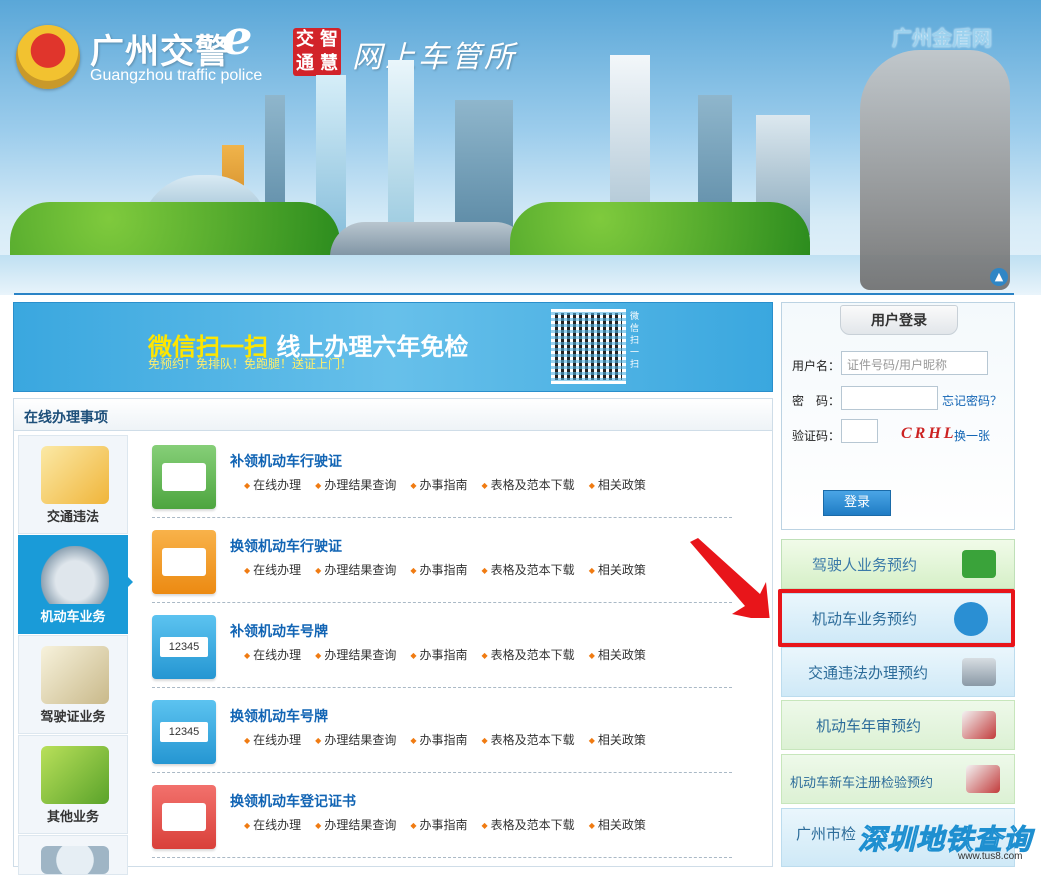 The height and width of the screenshot is (875, 1041). Describe the element at coordinates (816, 436) in the screenshot. I see `captcha-label: 验证码：` at that location.